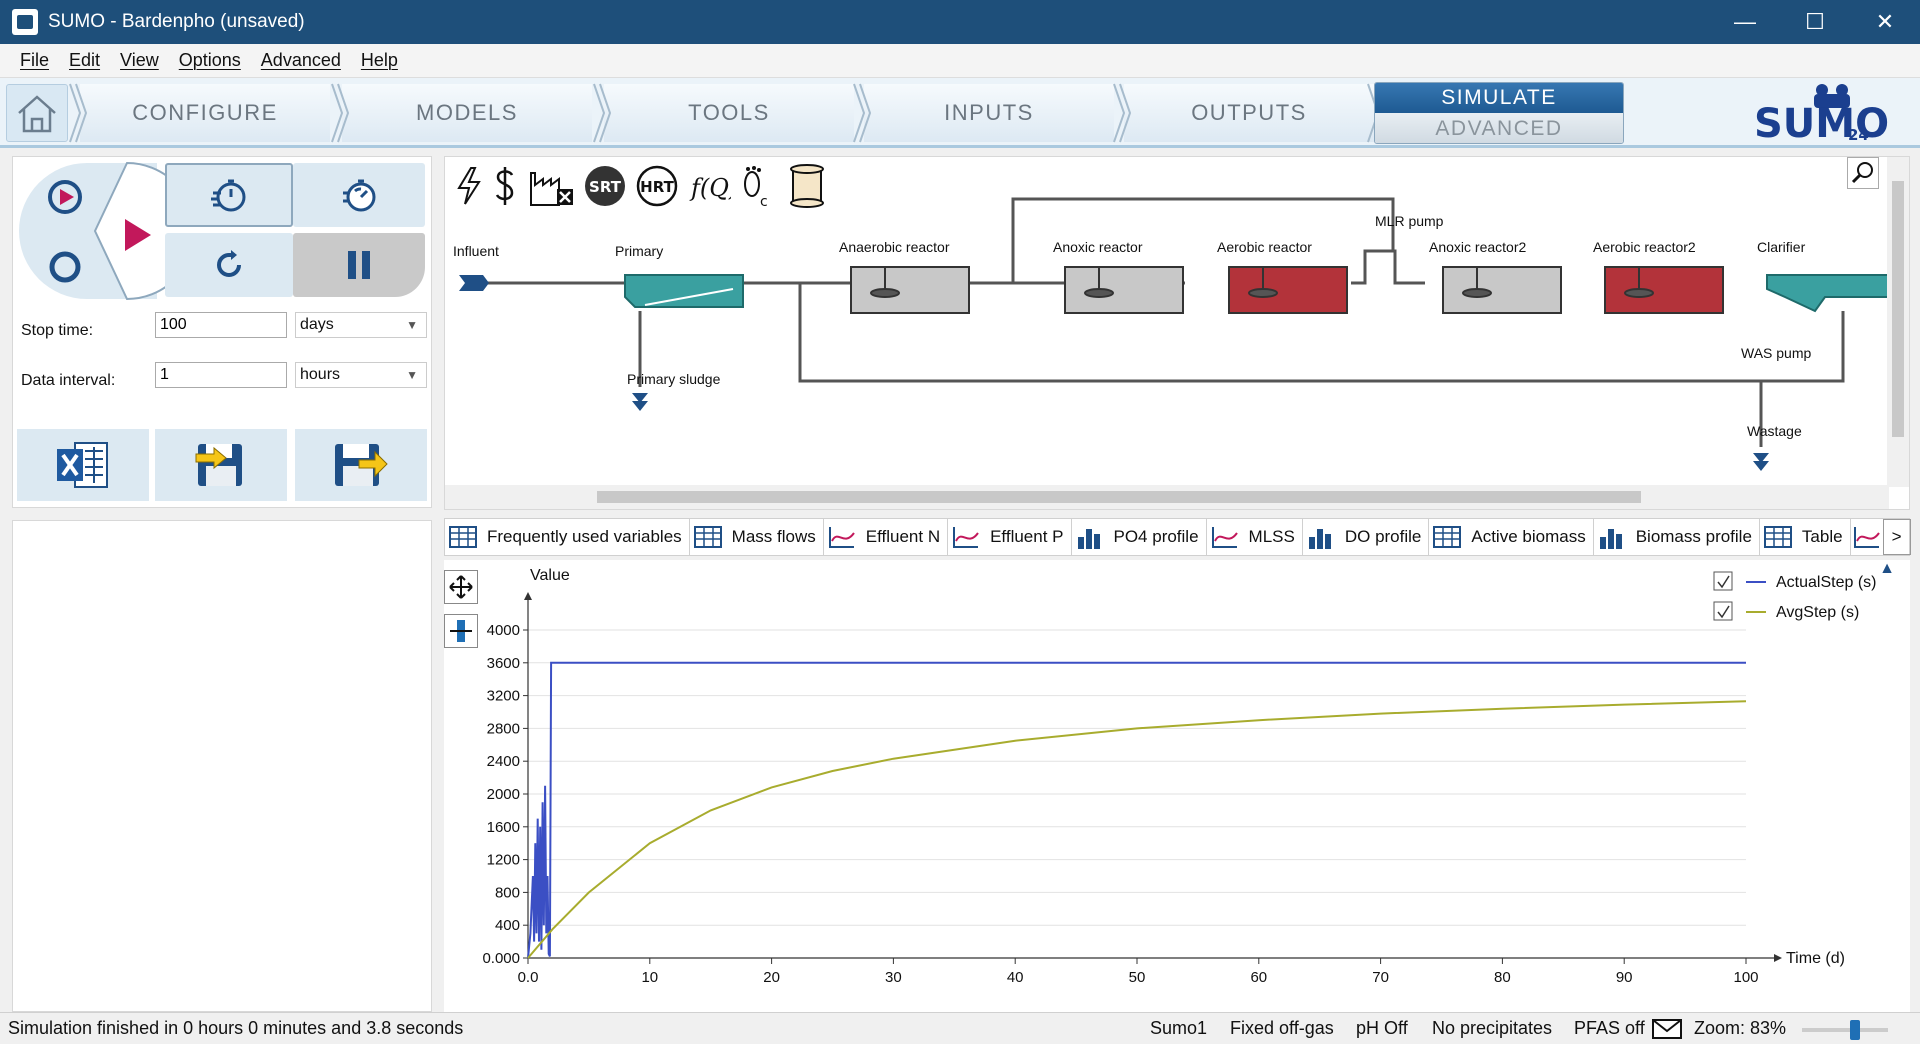 The width and height of the screenshot is (1920, 1044). What do you see at coordinates (210, 60) in the screenshot?
I see `menu-options: Options` at bounding box center [210, 60].